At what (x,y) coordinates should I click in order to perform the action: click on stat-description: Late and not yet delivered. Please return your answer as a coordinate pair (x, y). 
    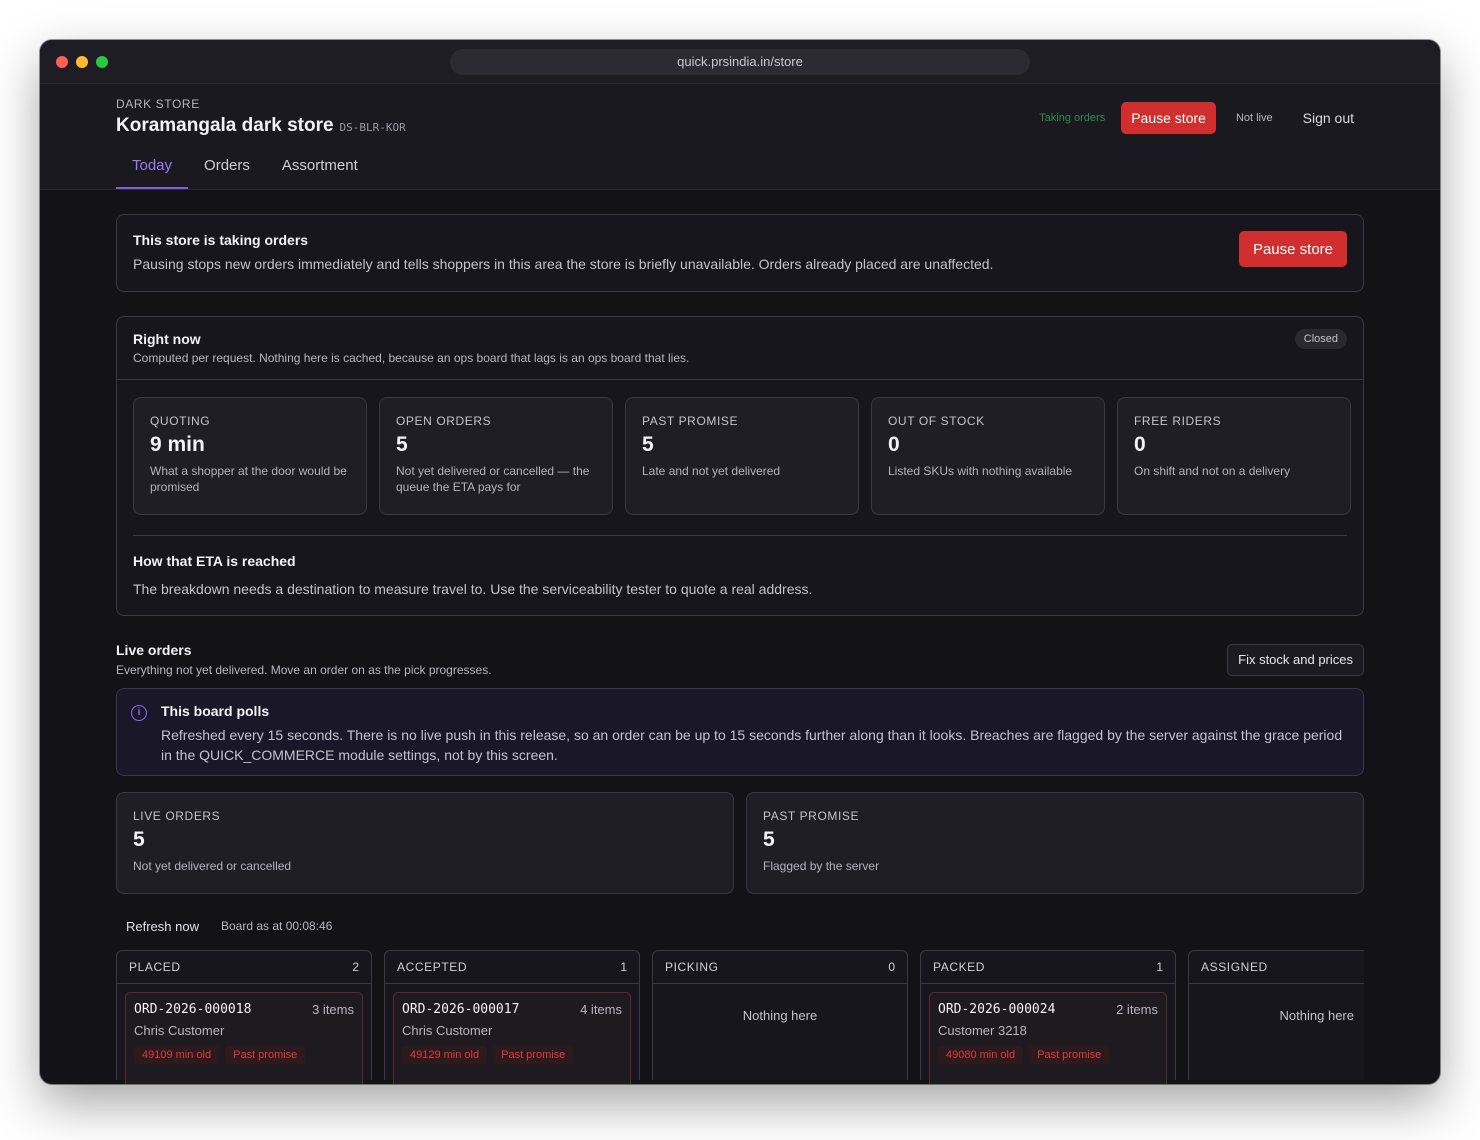
    Looking at the image, I should click on (711, 471).